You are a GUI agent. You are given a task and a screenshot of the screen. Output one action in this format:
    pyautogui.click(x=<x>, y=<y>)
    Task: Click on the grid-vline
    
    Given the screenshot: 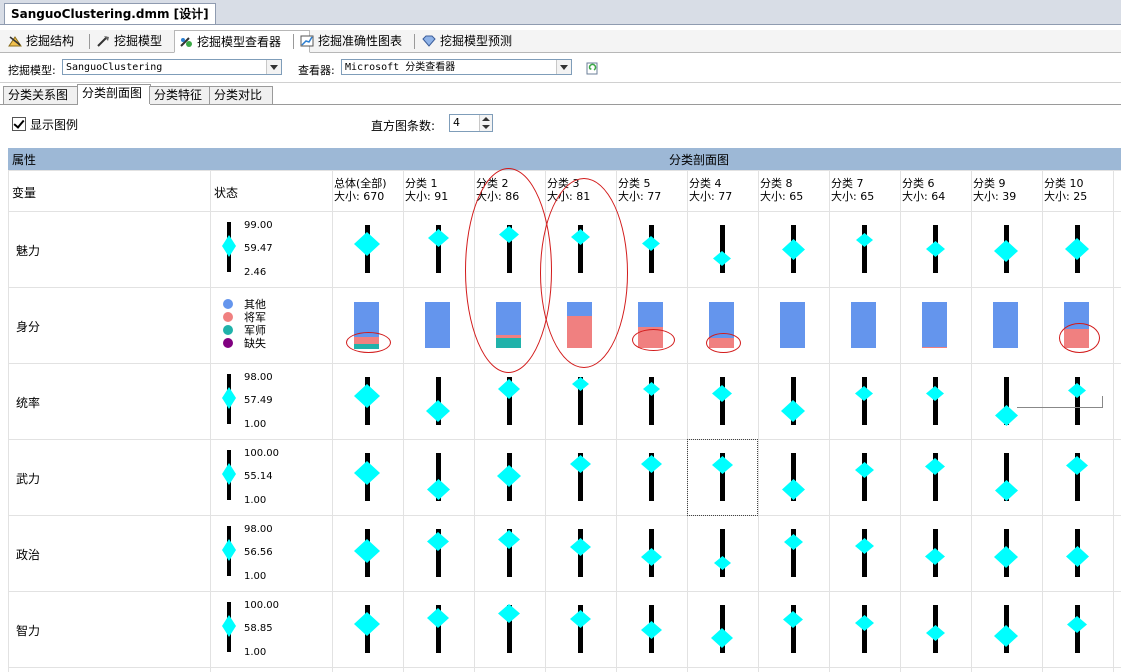 What is the action you would take?
    pyautogui.click(x=758, y=421)
    